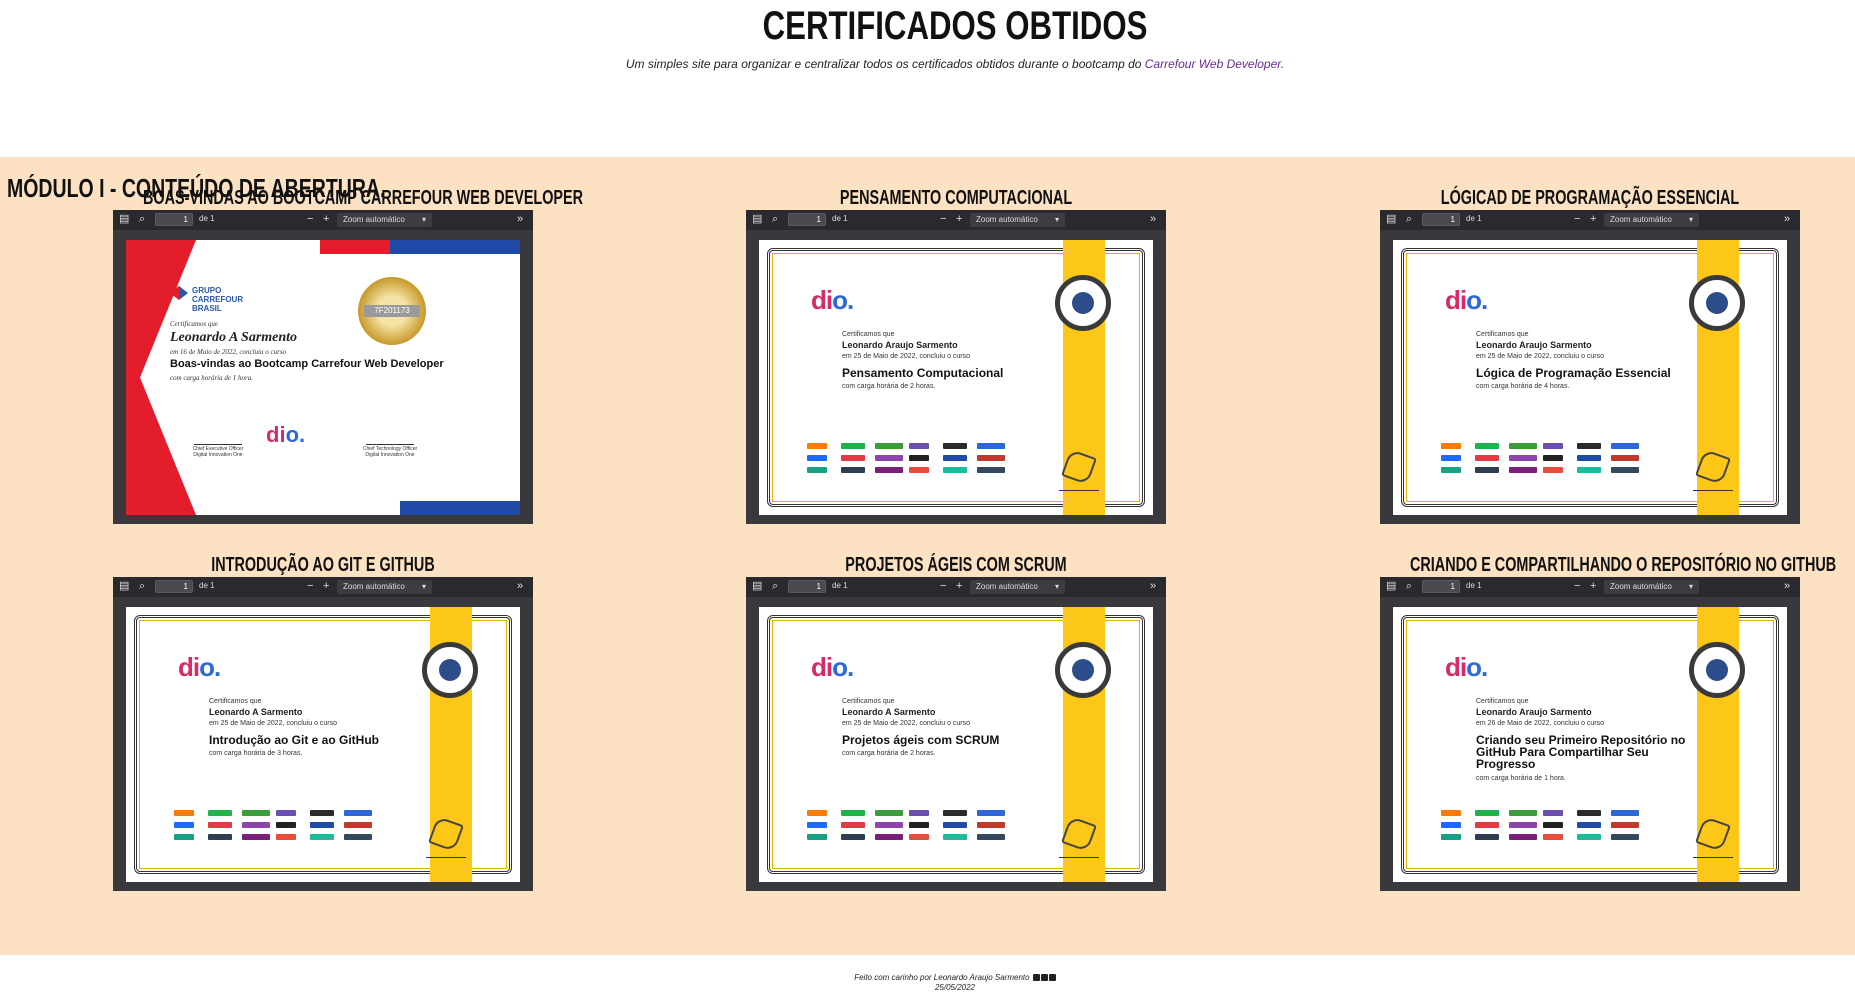 Image resolution: width=1855 pixels, height=998 pixels. Describe the element at coordinates (256, 753) in the screenshot. I see `course-hours: com carga horária de 3 horas.` at that location.